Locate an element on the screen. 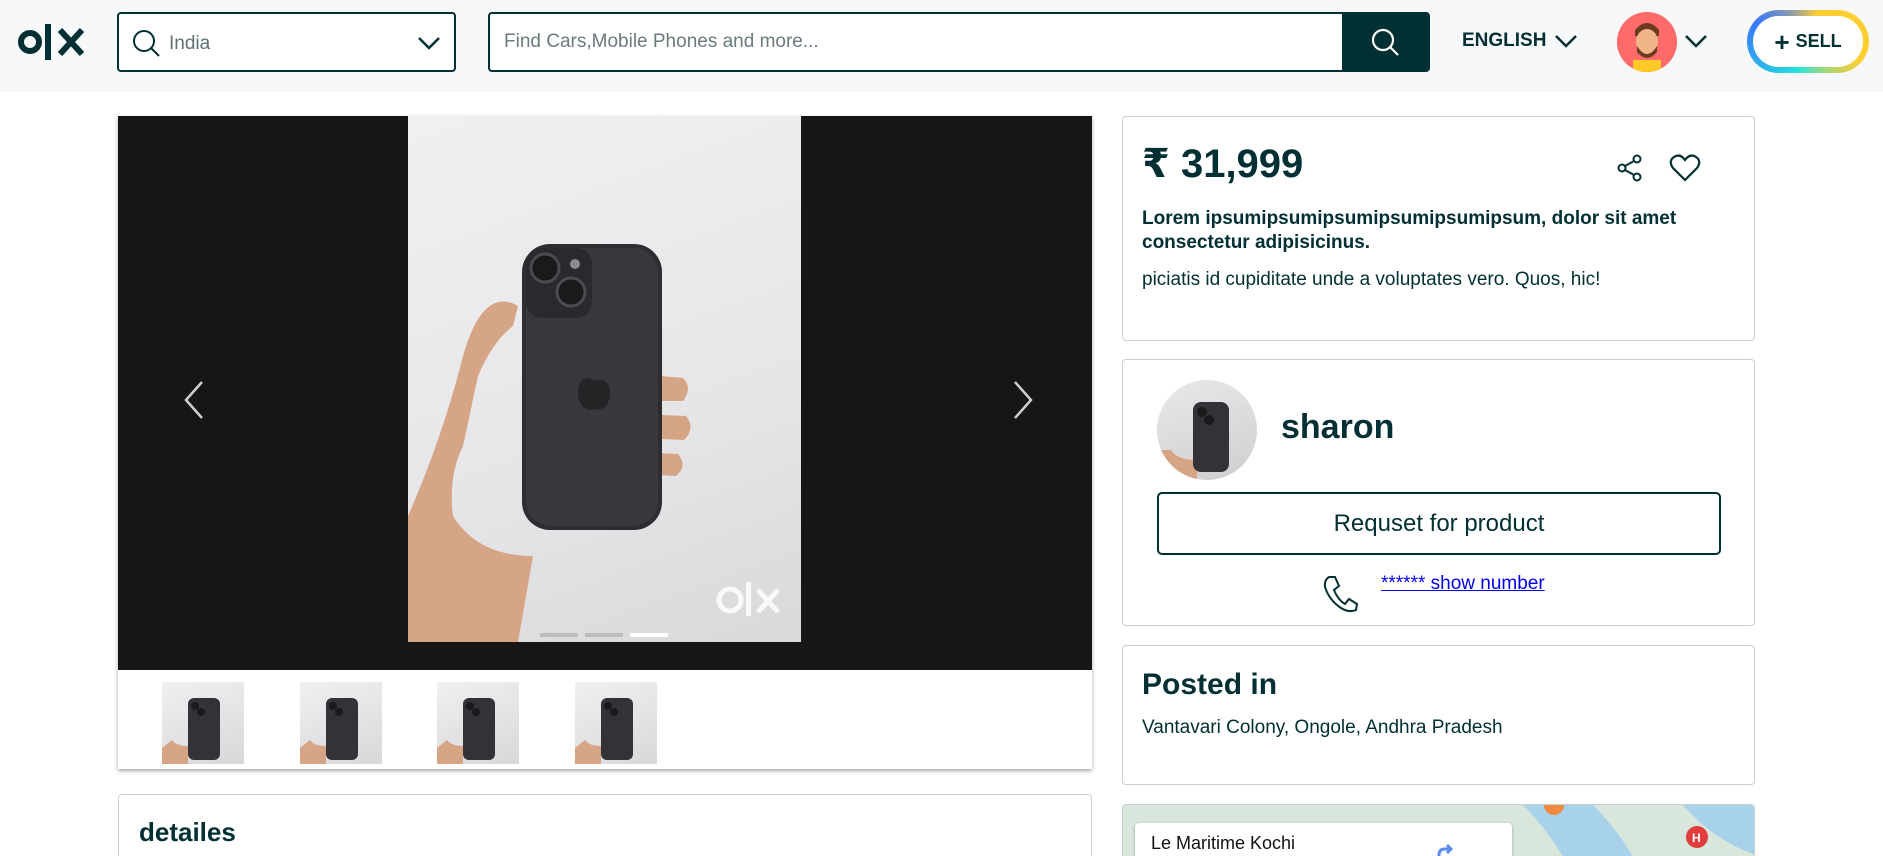 The width and height of the screenshot is (1883, 856). language-selector: ENGLISH is located at coordinates (1520, 41).